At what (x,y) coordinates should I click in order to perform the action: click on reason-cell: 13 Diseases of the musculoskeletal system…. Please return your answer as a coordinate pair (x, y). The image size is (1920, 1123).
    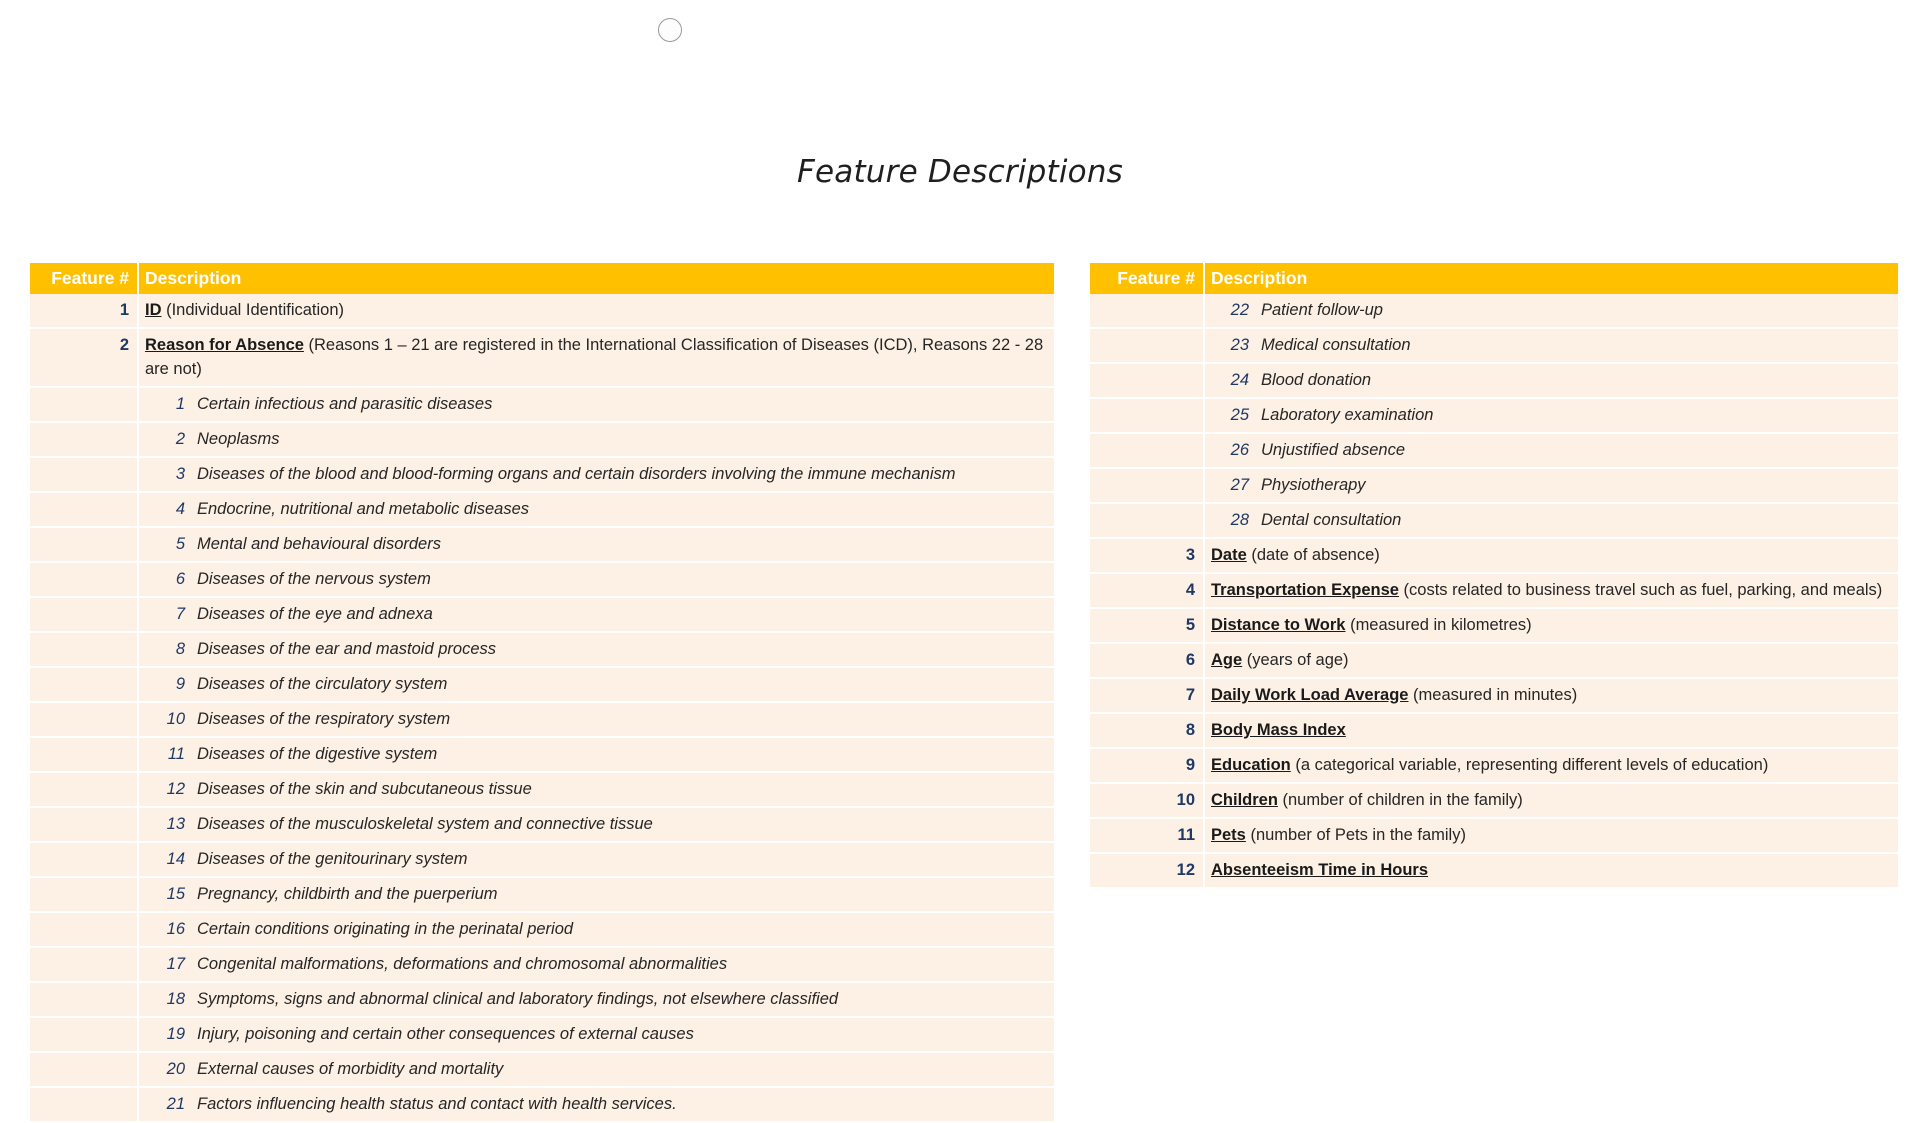
    Looking at the image, I should click on (596, 825).